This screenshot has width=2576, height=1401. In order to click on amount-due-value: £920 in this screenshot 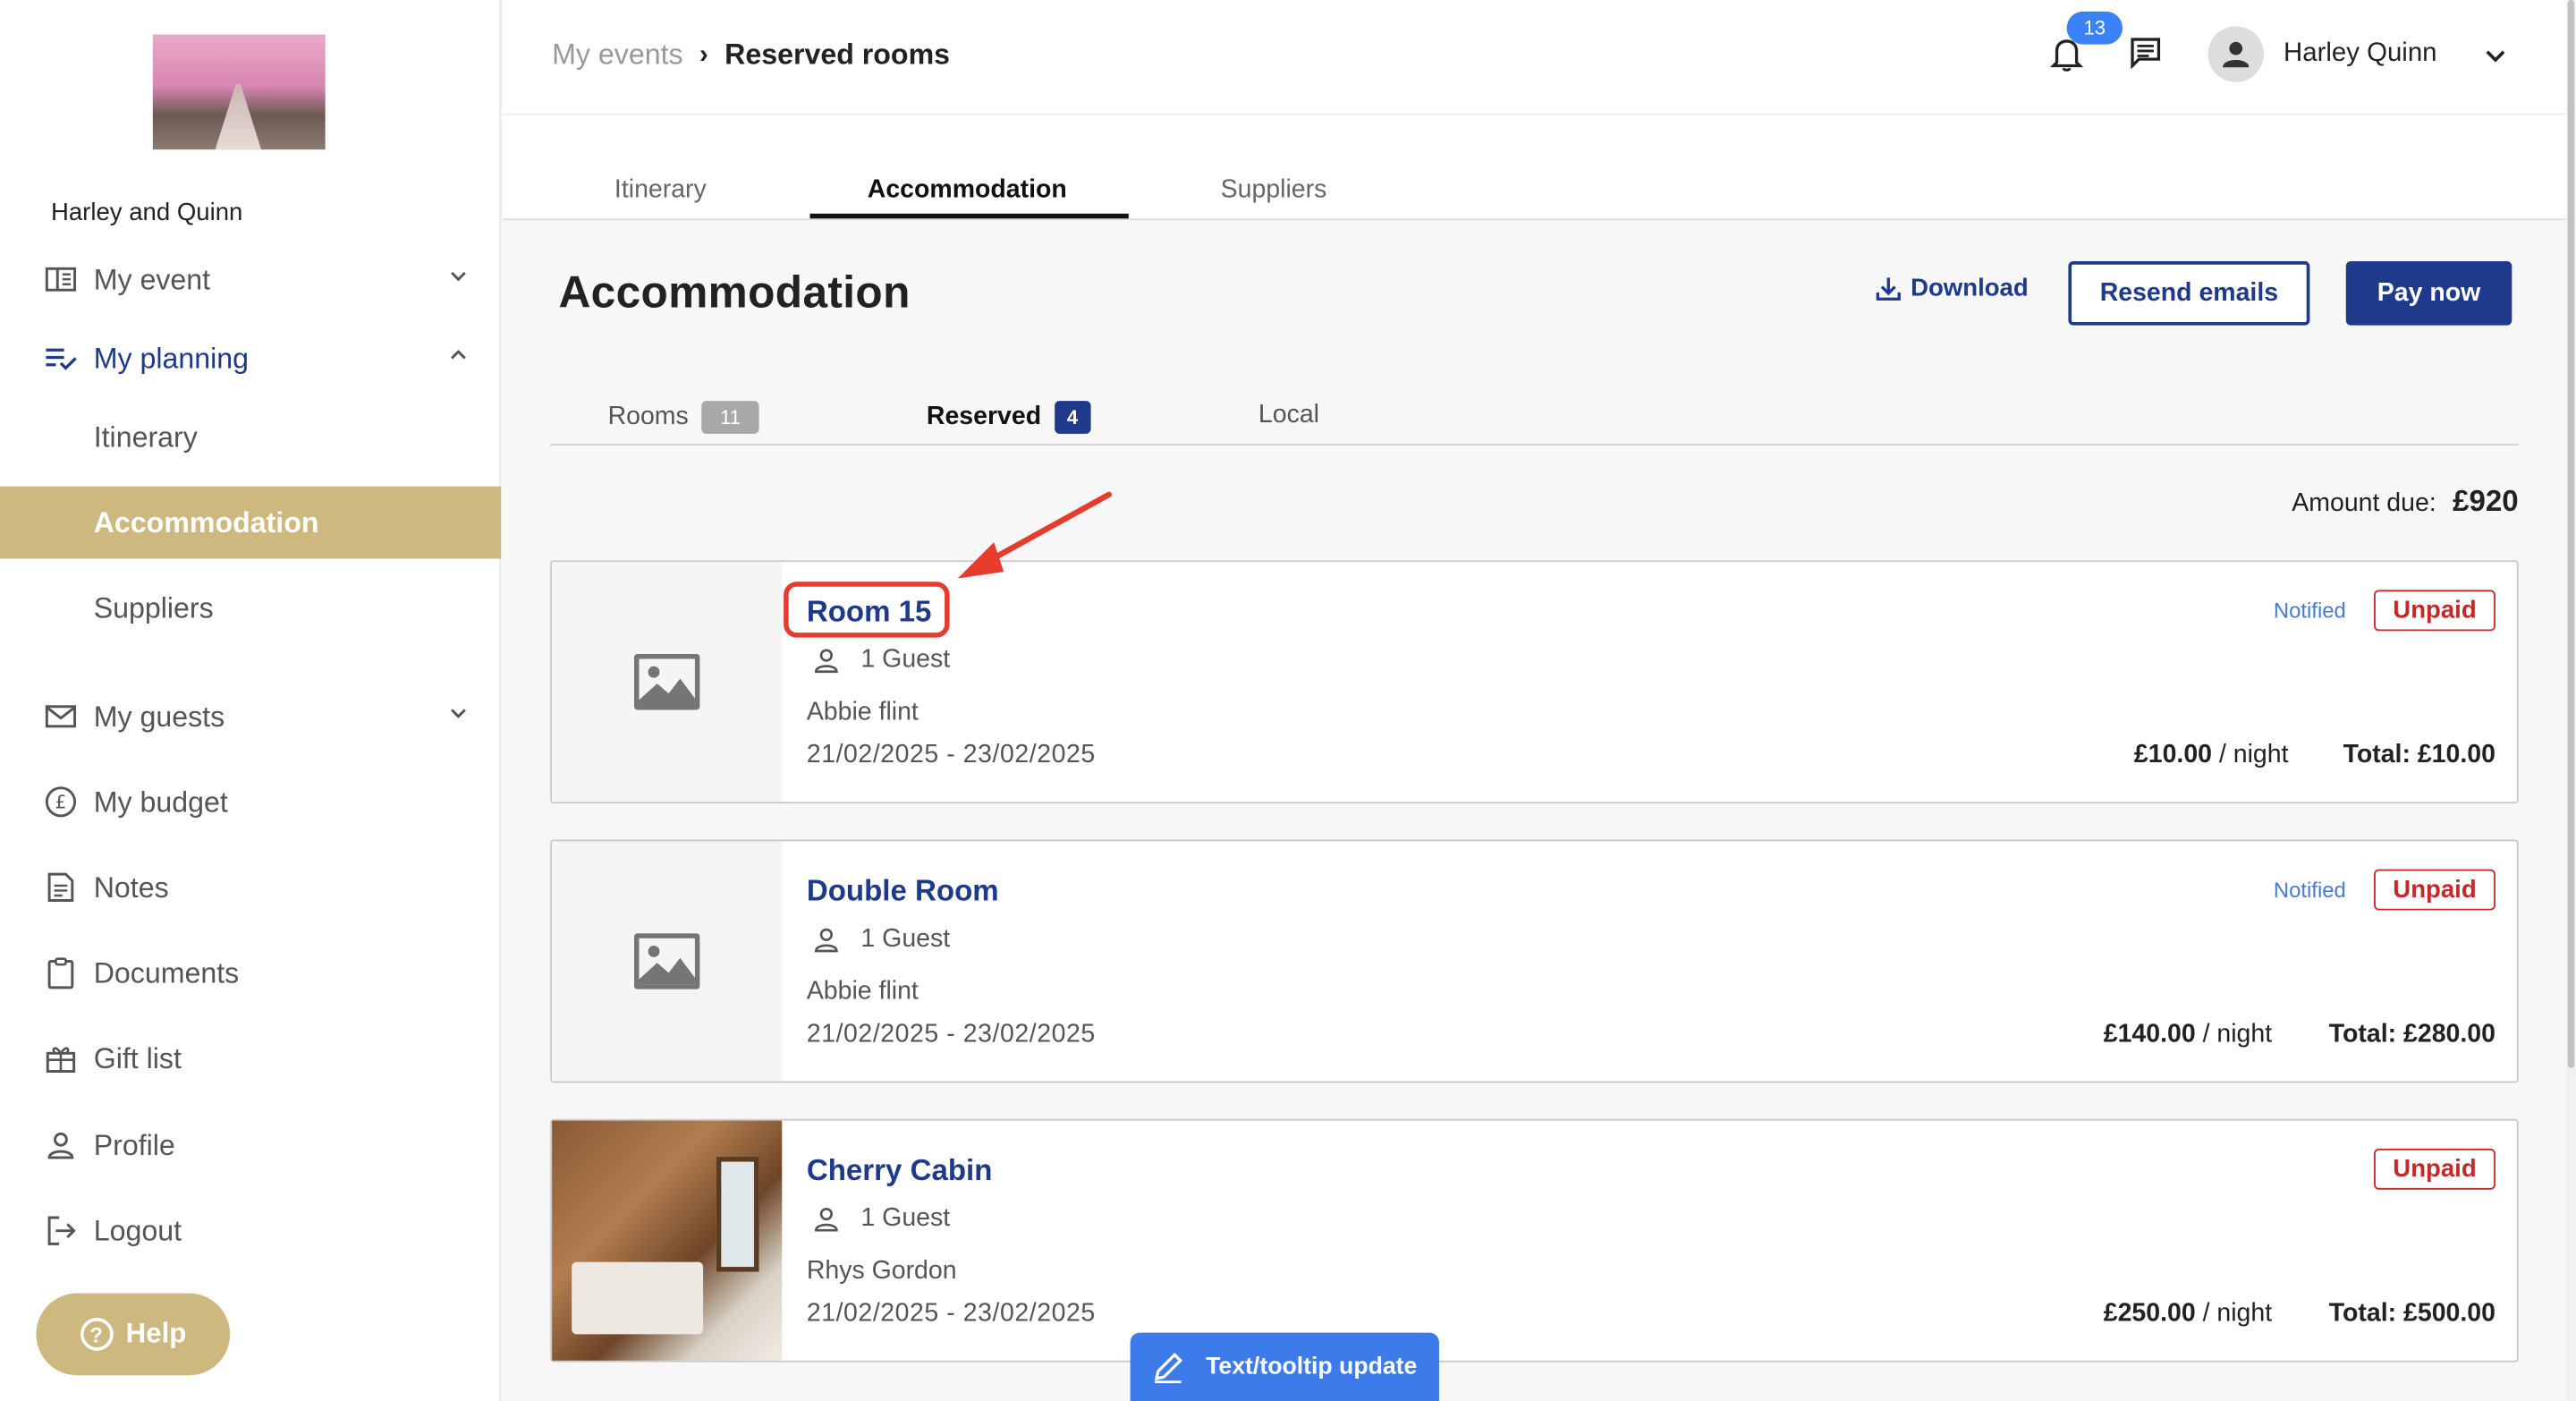, I will do `click(2486, 501)`.